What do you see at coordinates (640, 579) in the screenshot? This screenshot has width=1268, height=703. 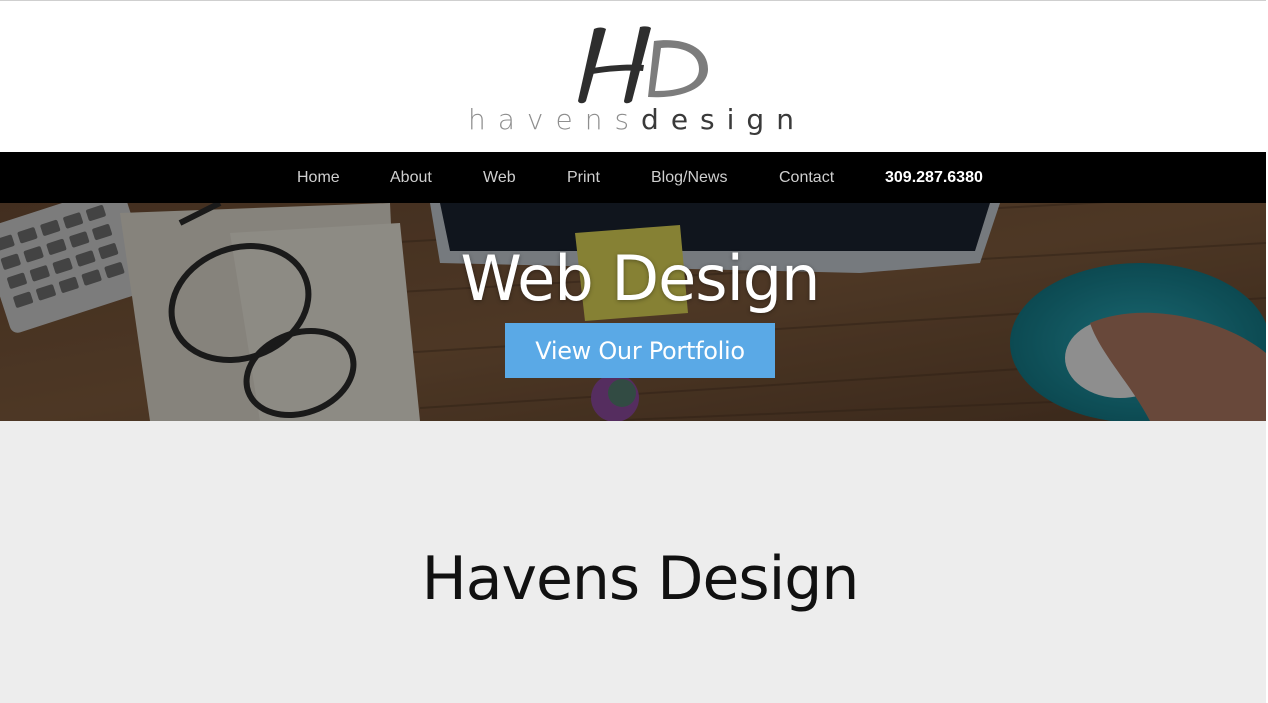 I see `section-title: Havens Design` at bounding box center [640, 579].